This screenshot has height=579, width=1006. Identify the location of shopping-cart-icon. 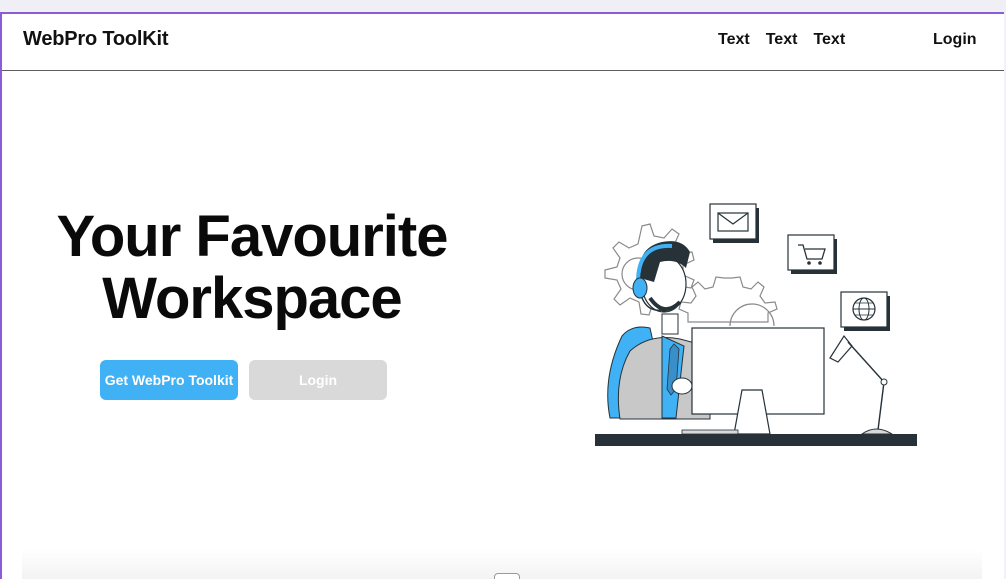
(812, 254).